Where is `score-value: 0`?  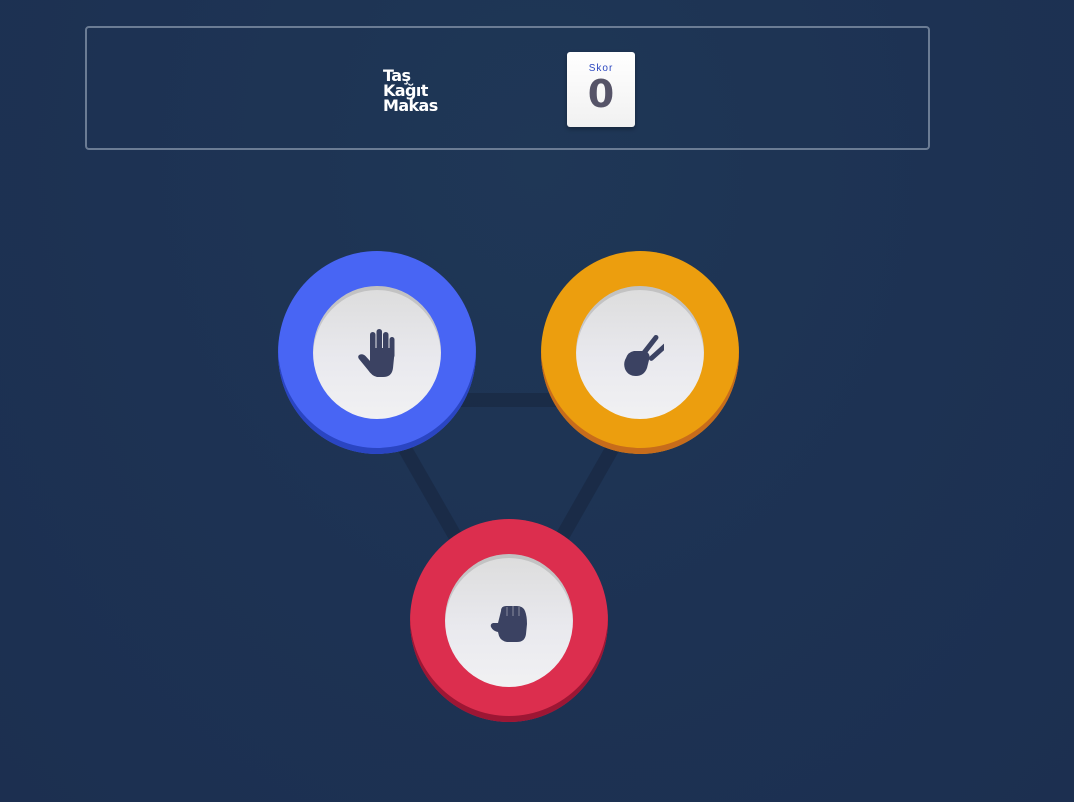
score-value: 0 is located at coordinates (601, 94).